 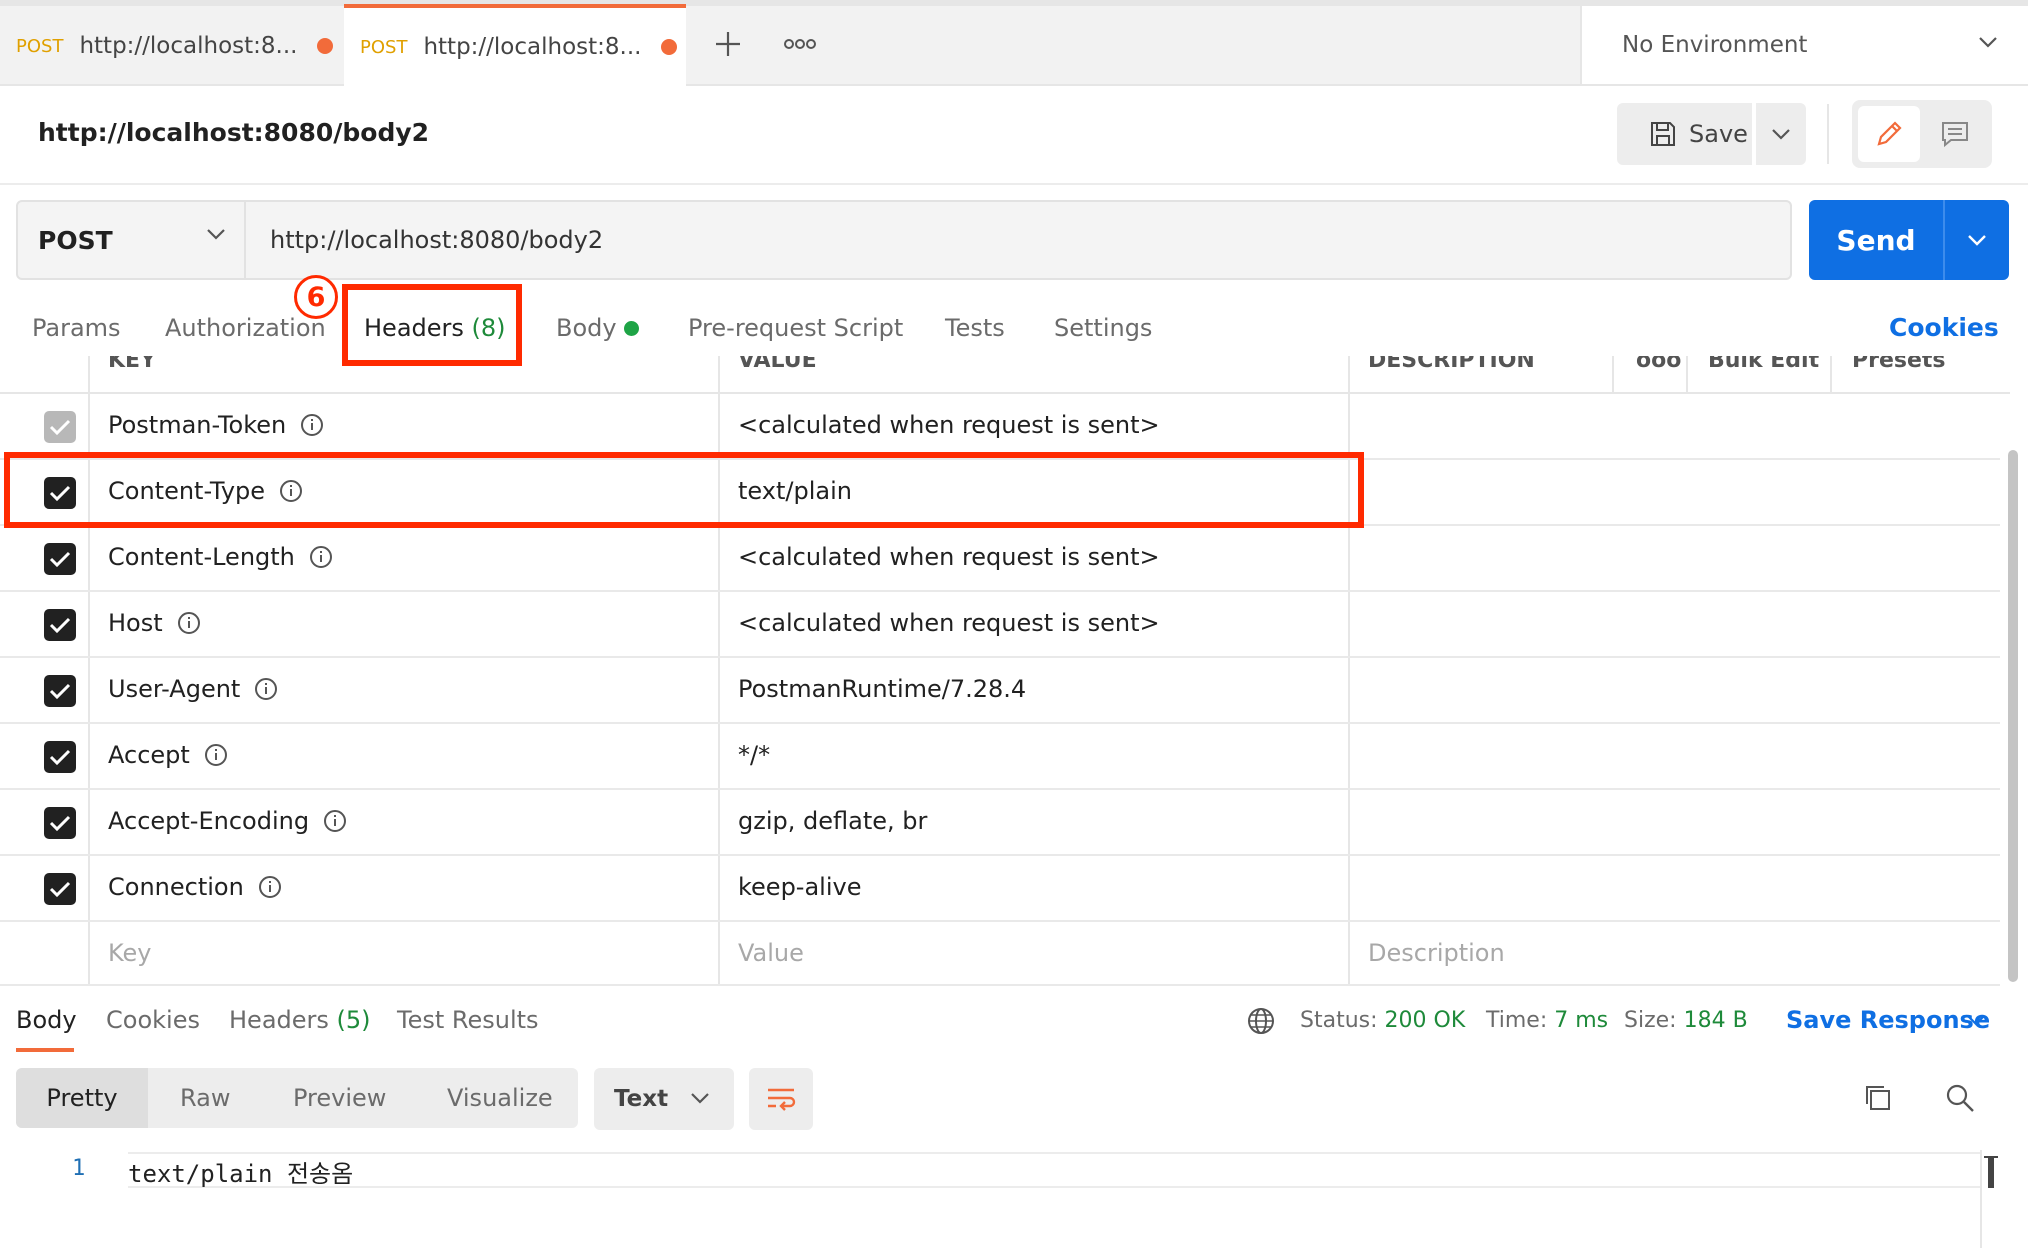 What do you see at coordinates (882, 689) in the screenshot?
I see `header-value: PostmanRuntime/7.28.4` at bounding box center [882, 689].